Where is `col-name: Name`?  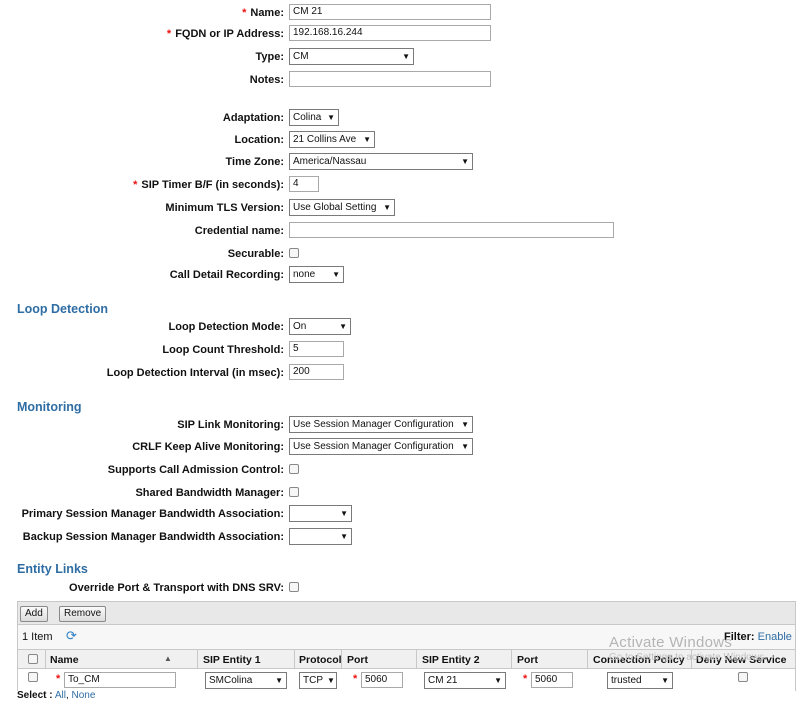
col-name: Name is located at coordinates (64, 660).